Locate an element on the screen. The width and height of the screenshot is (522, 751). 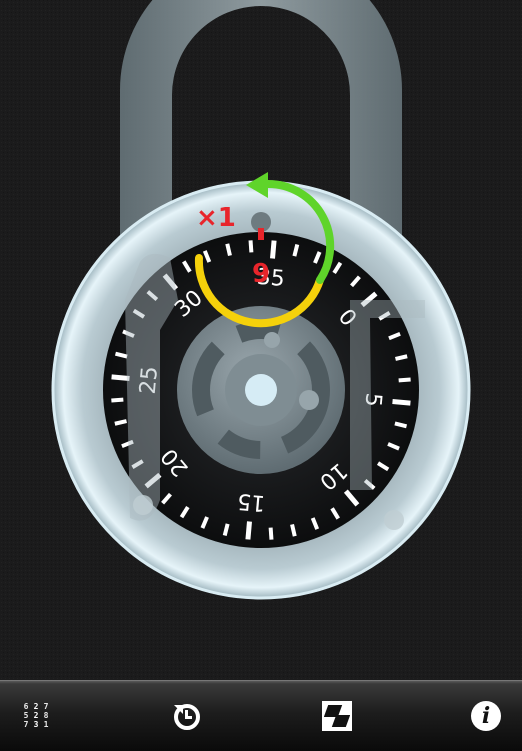
combo-digit: 5 is located at coordinates (26, 715).